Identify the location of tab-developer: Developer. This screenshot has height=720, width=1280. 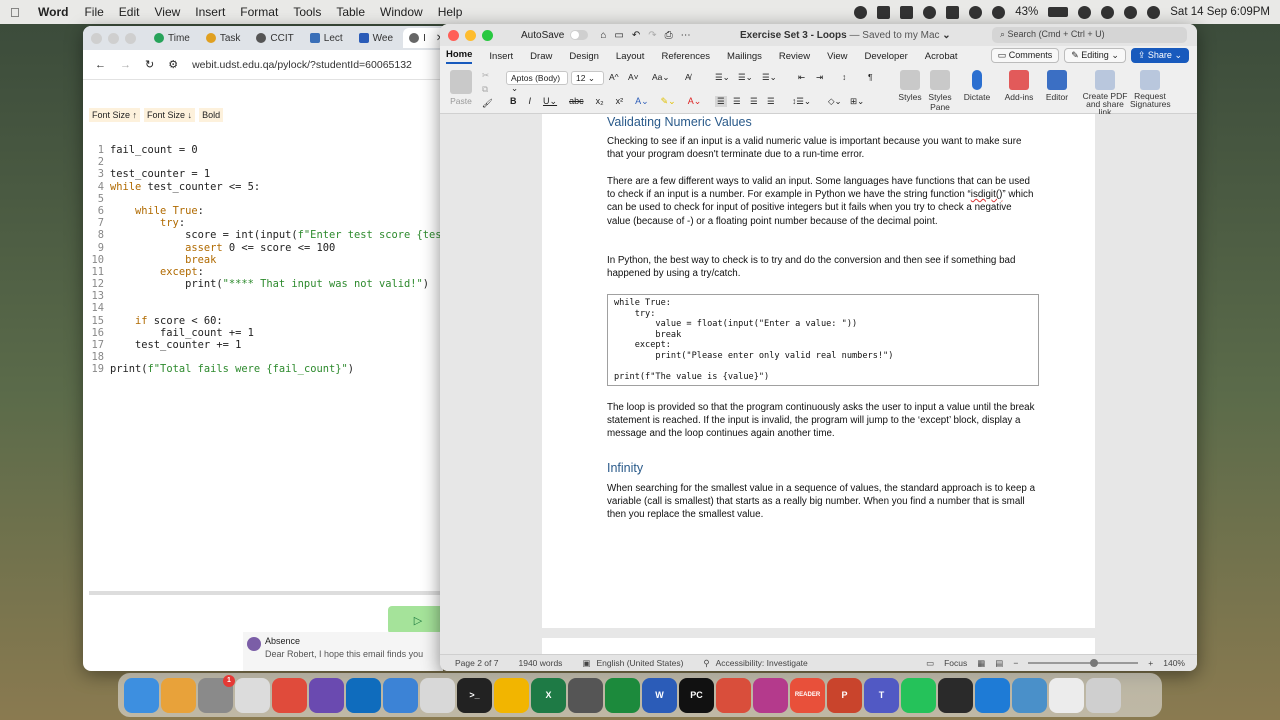
(885, 56).